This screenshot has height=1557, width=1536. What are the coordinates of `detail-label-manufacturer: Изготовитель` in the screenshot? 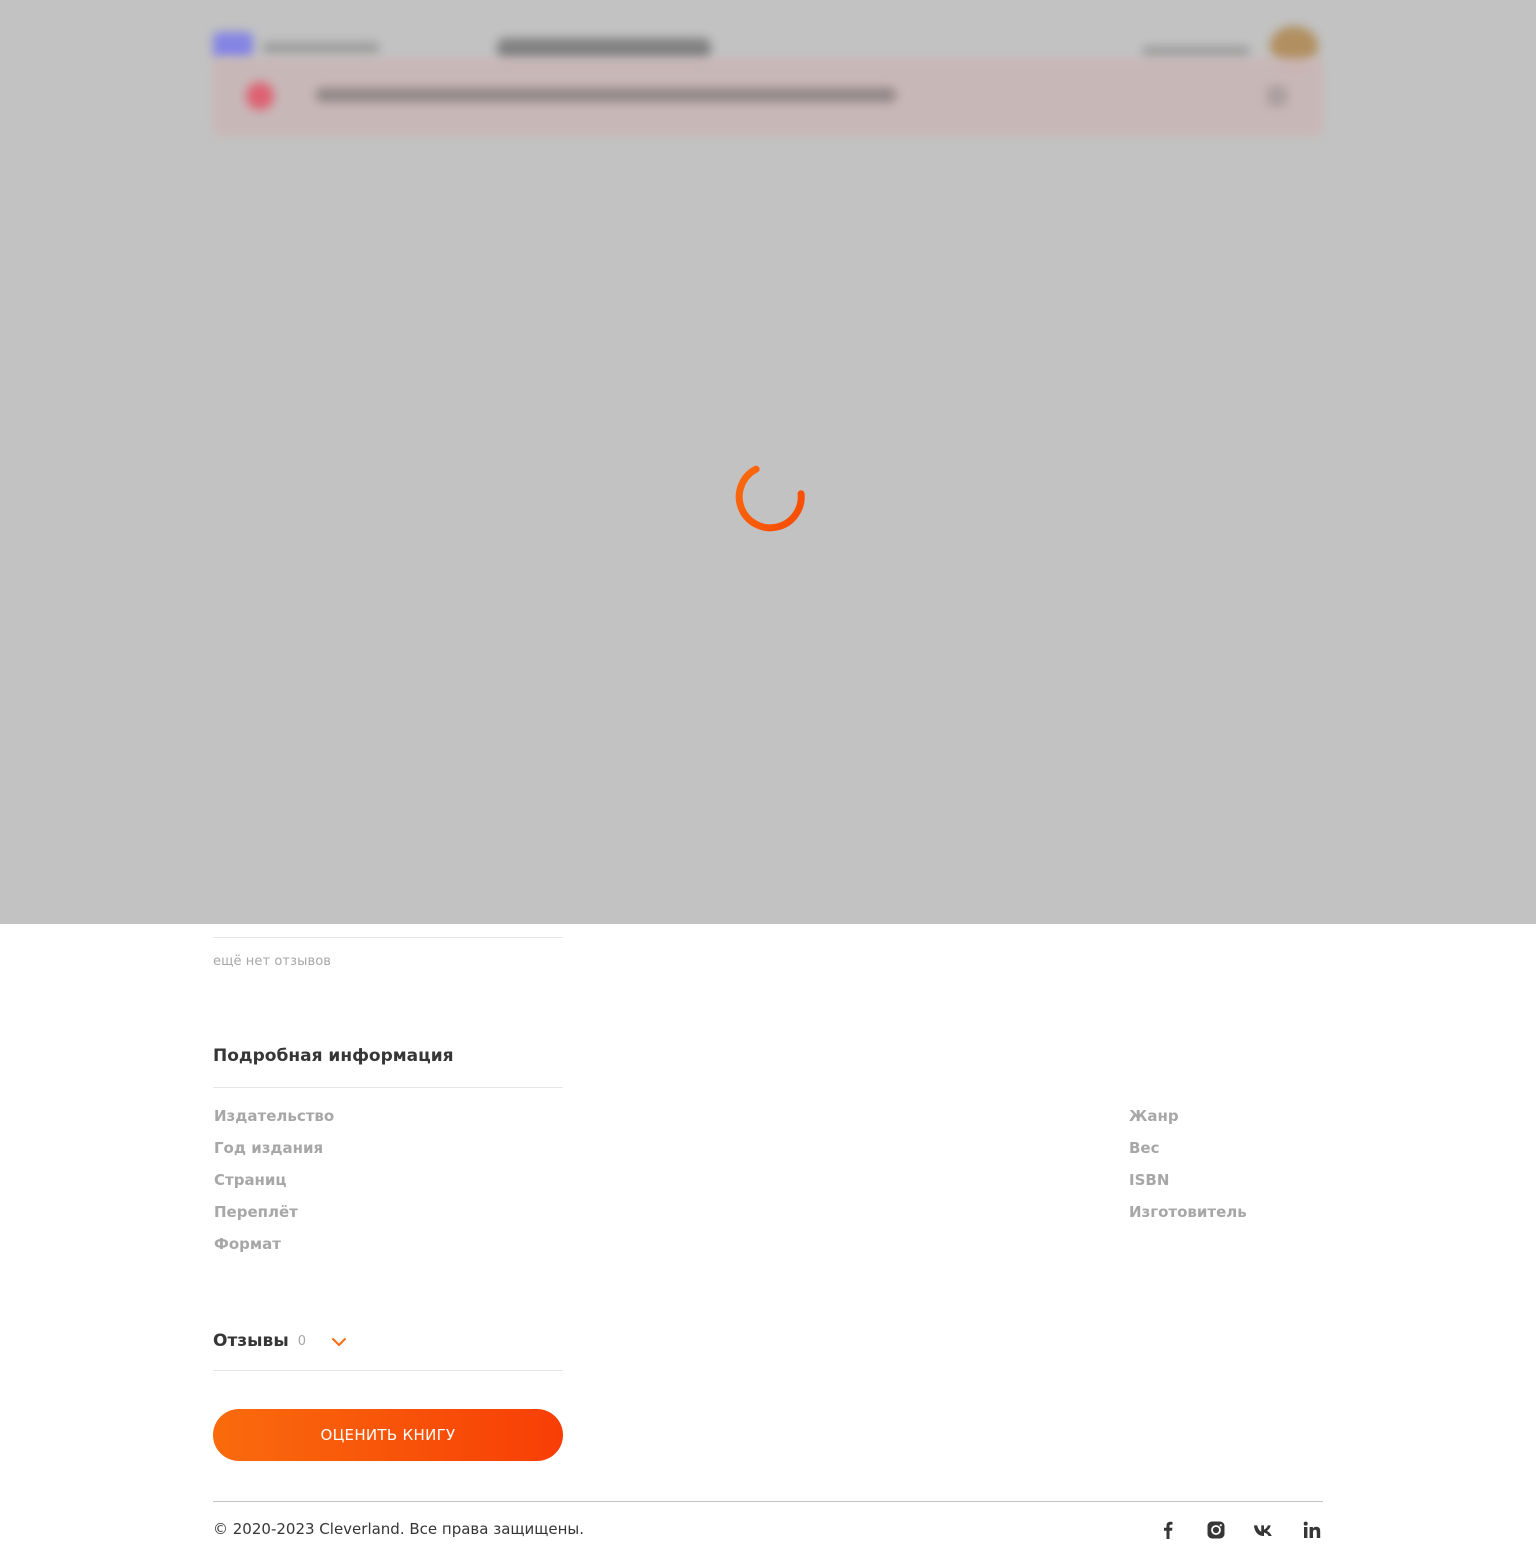 It's located at (1188, 1212).